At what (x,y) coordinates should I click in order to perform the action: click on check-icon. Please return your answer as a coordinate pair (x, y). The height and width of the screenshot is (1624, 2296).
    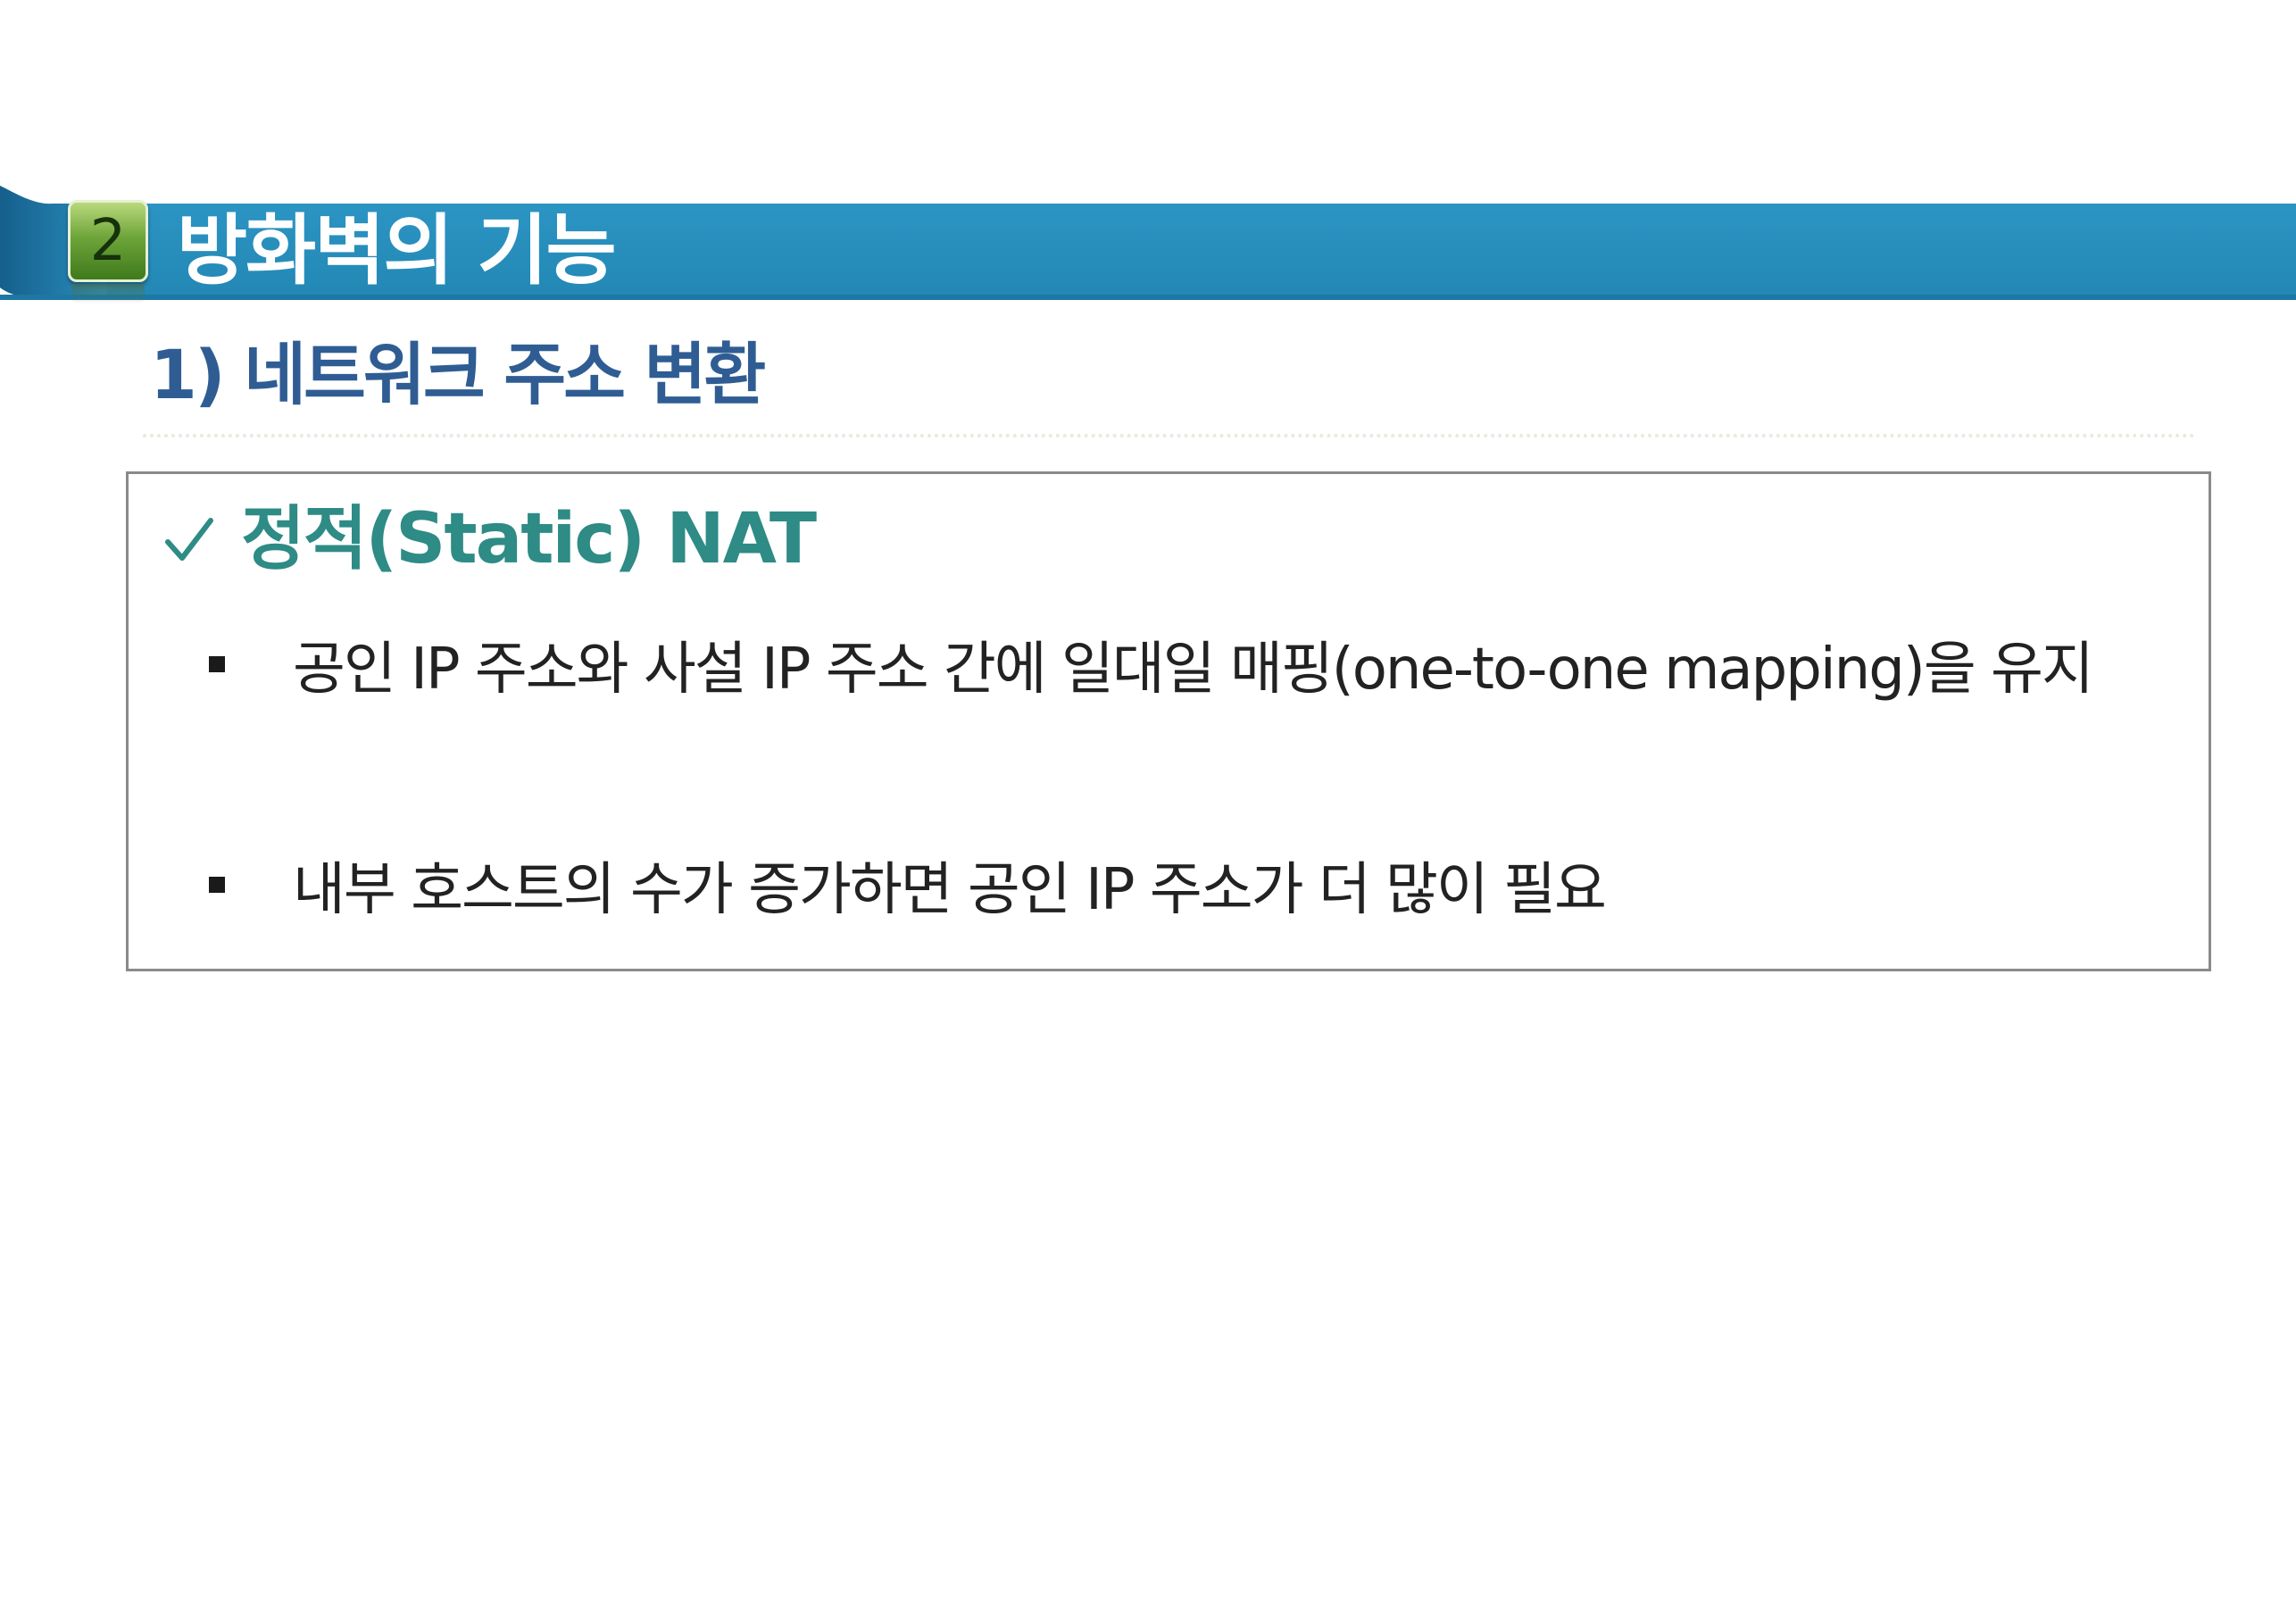
    Looking at the image, I should click on (189, 539).